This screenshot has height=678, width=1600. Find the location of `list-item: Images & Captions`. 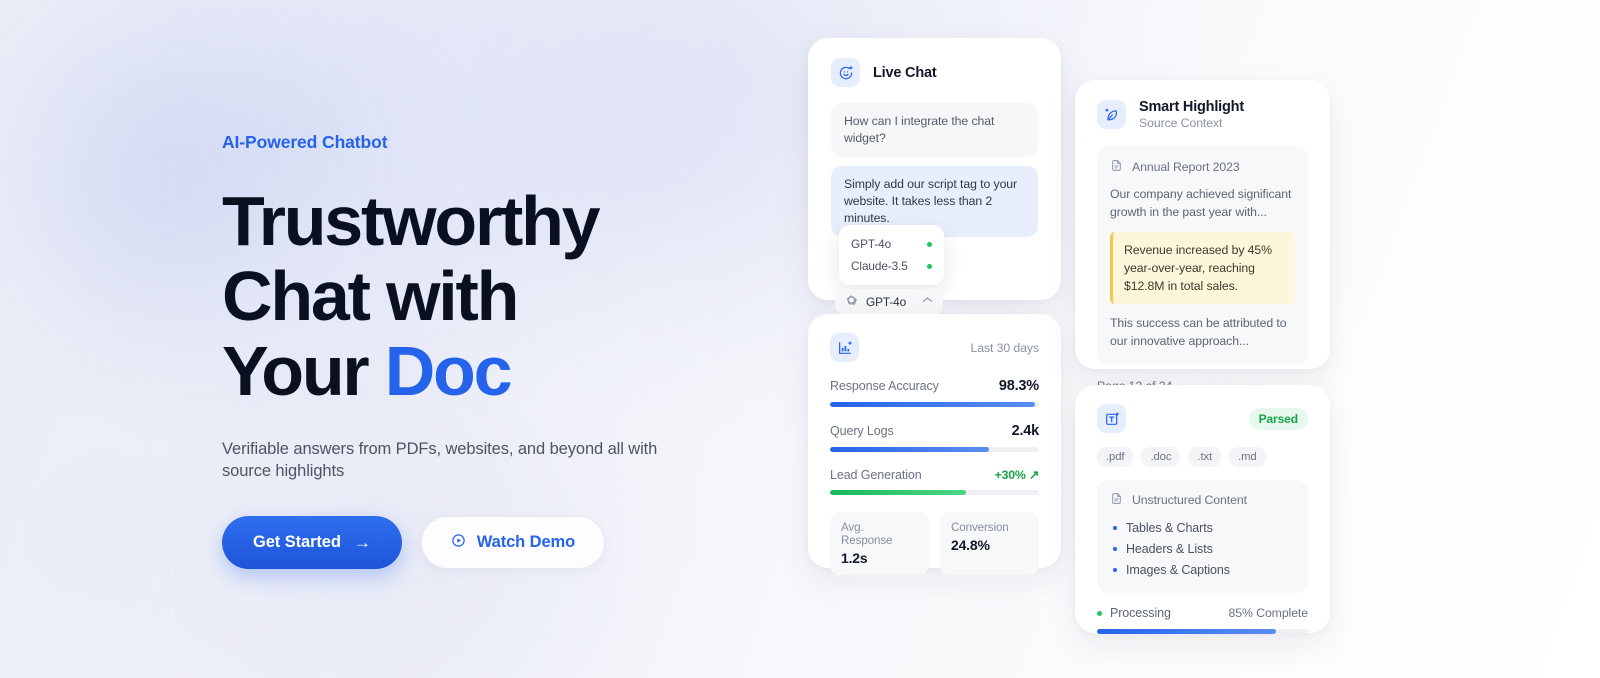

list-item: Images & Captions is located at coordinates (1202, 569).